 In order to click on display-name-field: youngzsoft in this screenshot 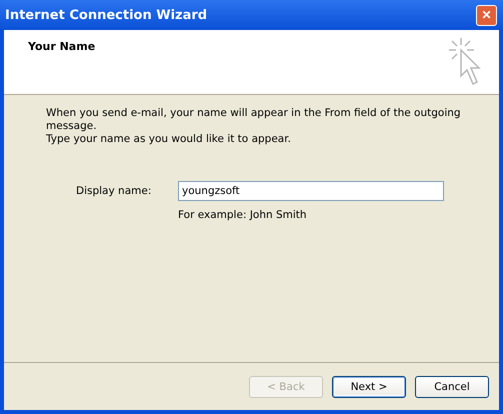, I will do `click(311, 191)`.